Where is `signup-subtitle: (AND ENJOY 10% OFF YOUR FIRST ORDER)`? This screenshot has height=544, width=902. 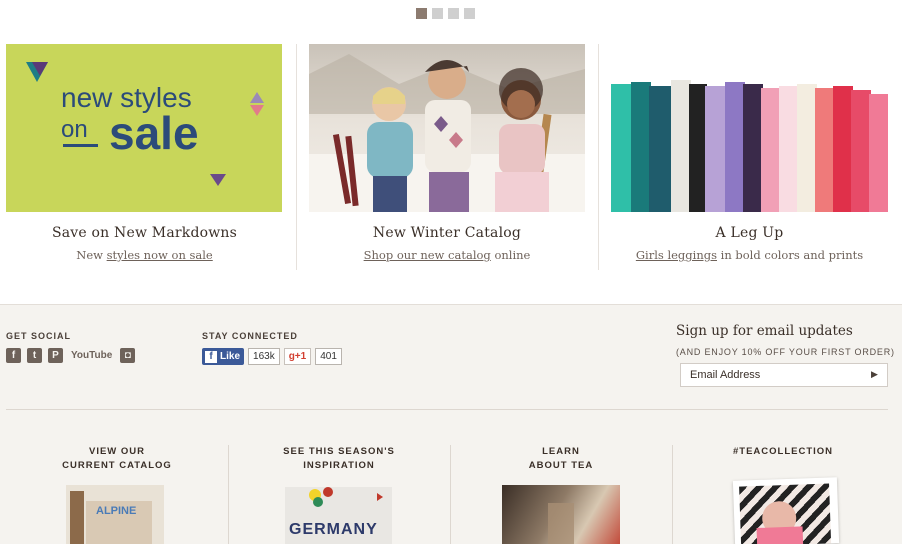
signup-subtitle: (AND ENJOY 10% OFF YOUR FIRST ORDER) is located at coordinates (785, 352).